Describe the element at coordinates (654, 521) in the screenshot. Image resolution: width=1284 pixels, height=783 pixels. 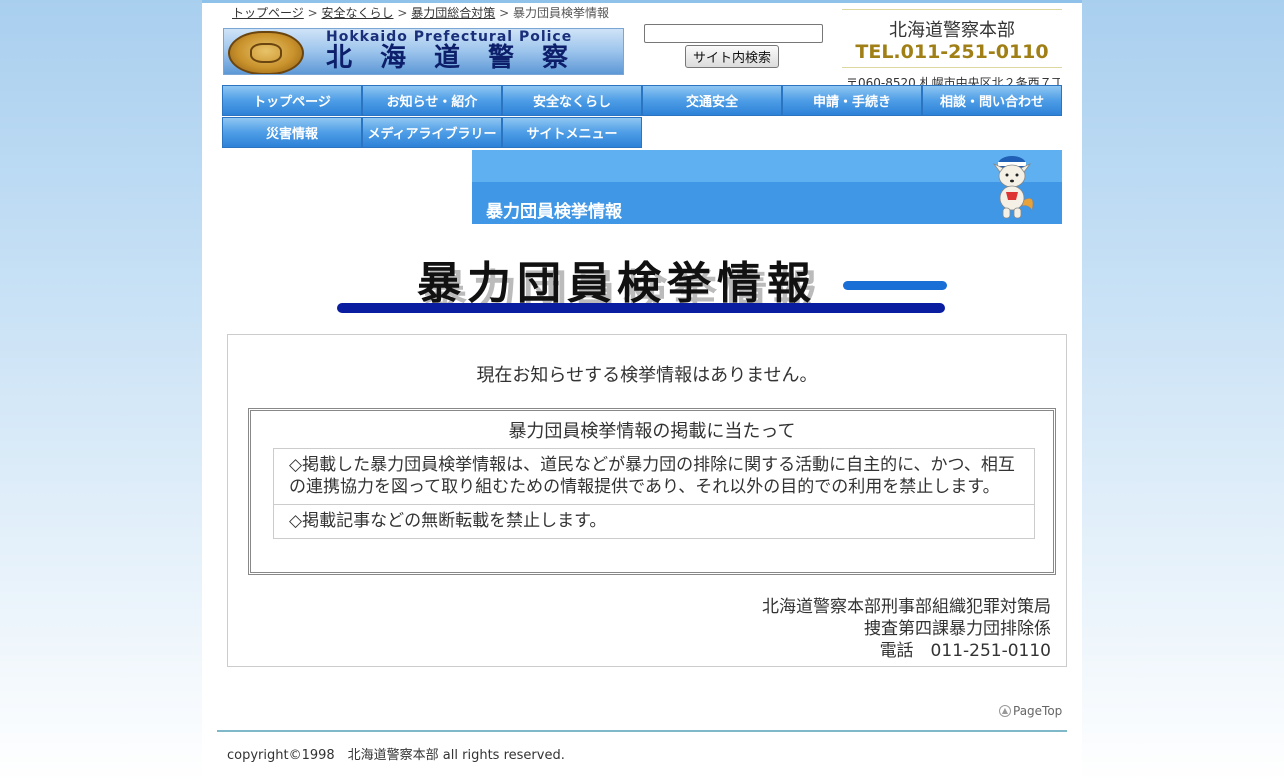
I see `notice-row: ◇掲載記事などの無断転載を禁止します。` at that location.